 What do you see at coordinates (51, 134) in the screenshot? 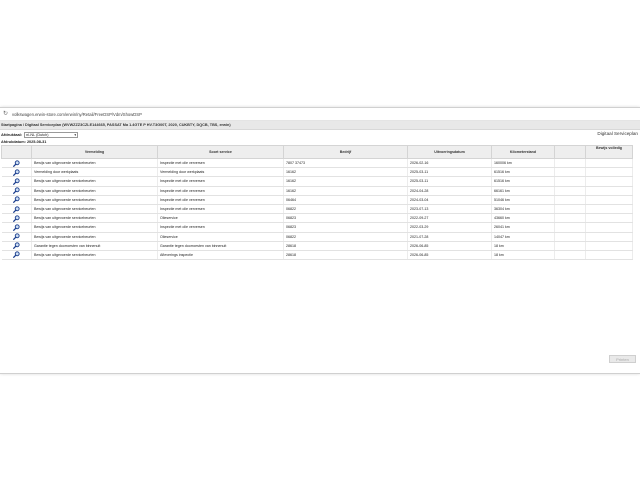
I see `language-select: nl-NL (Dutch) ▾` at bounding box center [51, 134].